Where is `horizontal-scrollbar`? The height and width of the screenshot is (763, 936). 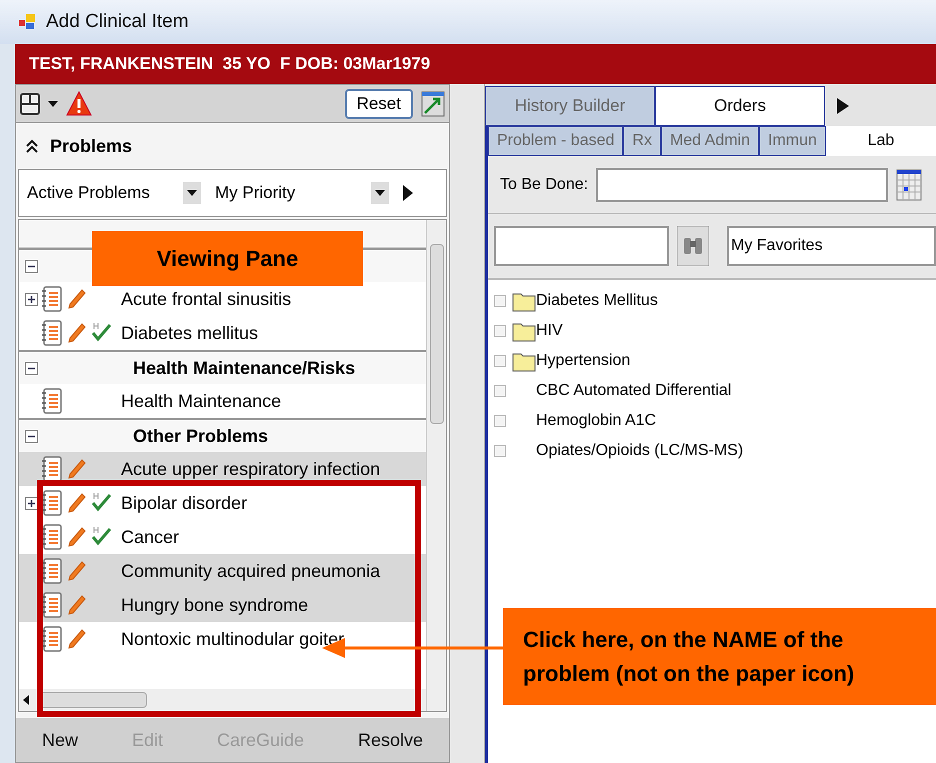
horizontal-scrollbar is located at coordinates (222, 700).